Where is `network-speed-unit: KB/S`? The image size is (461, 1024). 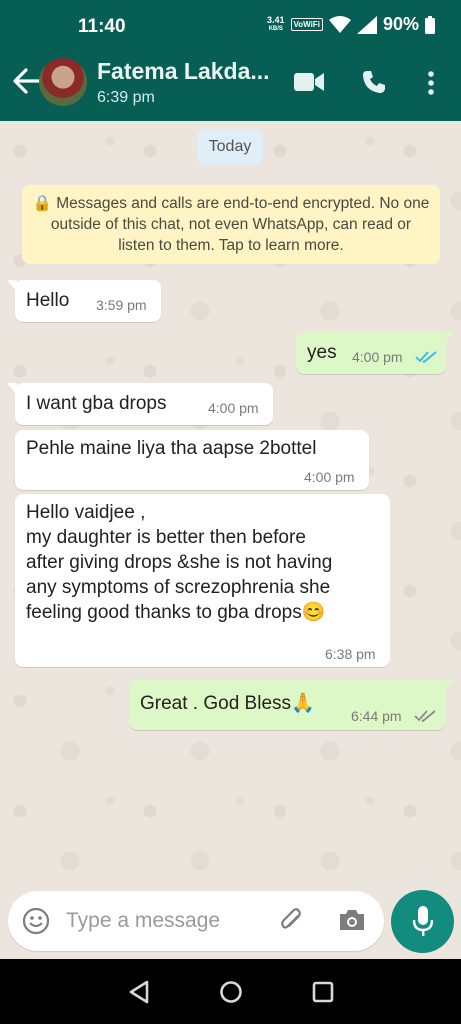
network-speed-unit: KB/S is located at coordinates (275, 28).